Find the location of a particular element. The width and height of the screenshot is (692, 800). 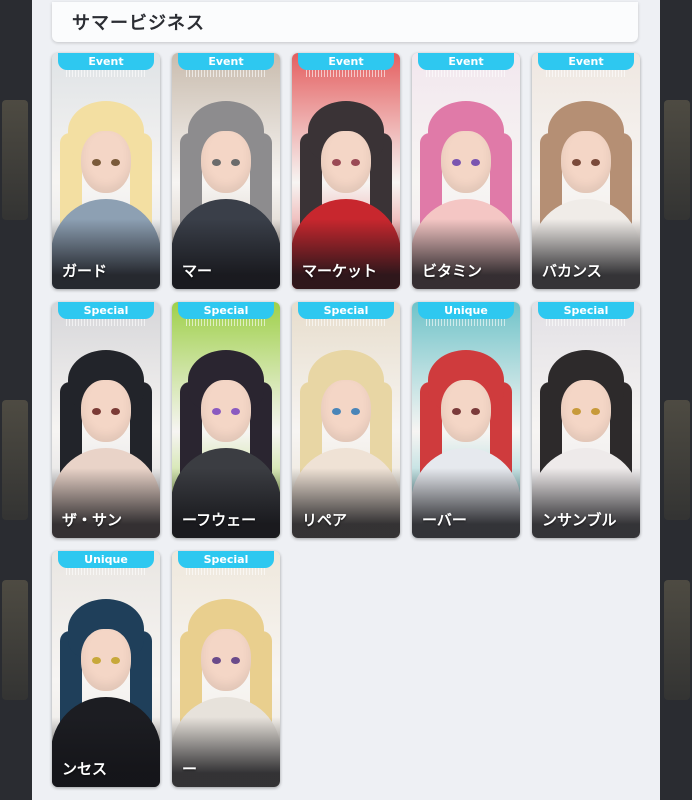

character-card: Event マー is located at coordinates (226, 171).